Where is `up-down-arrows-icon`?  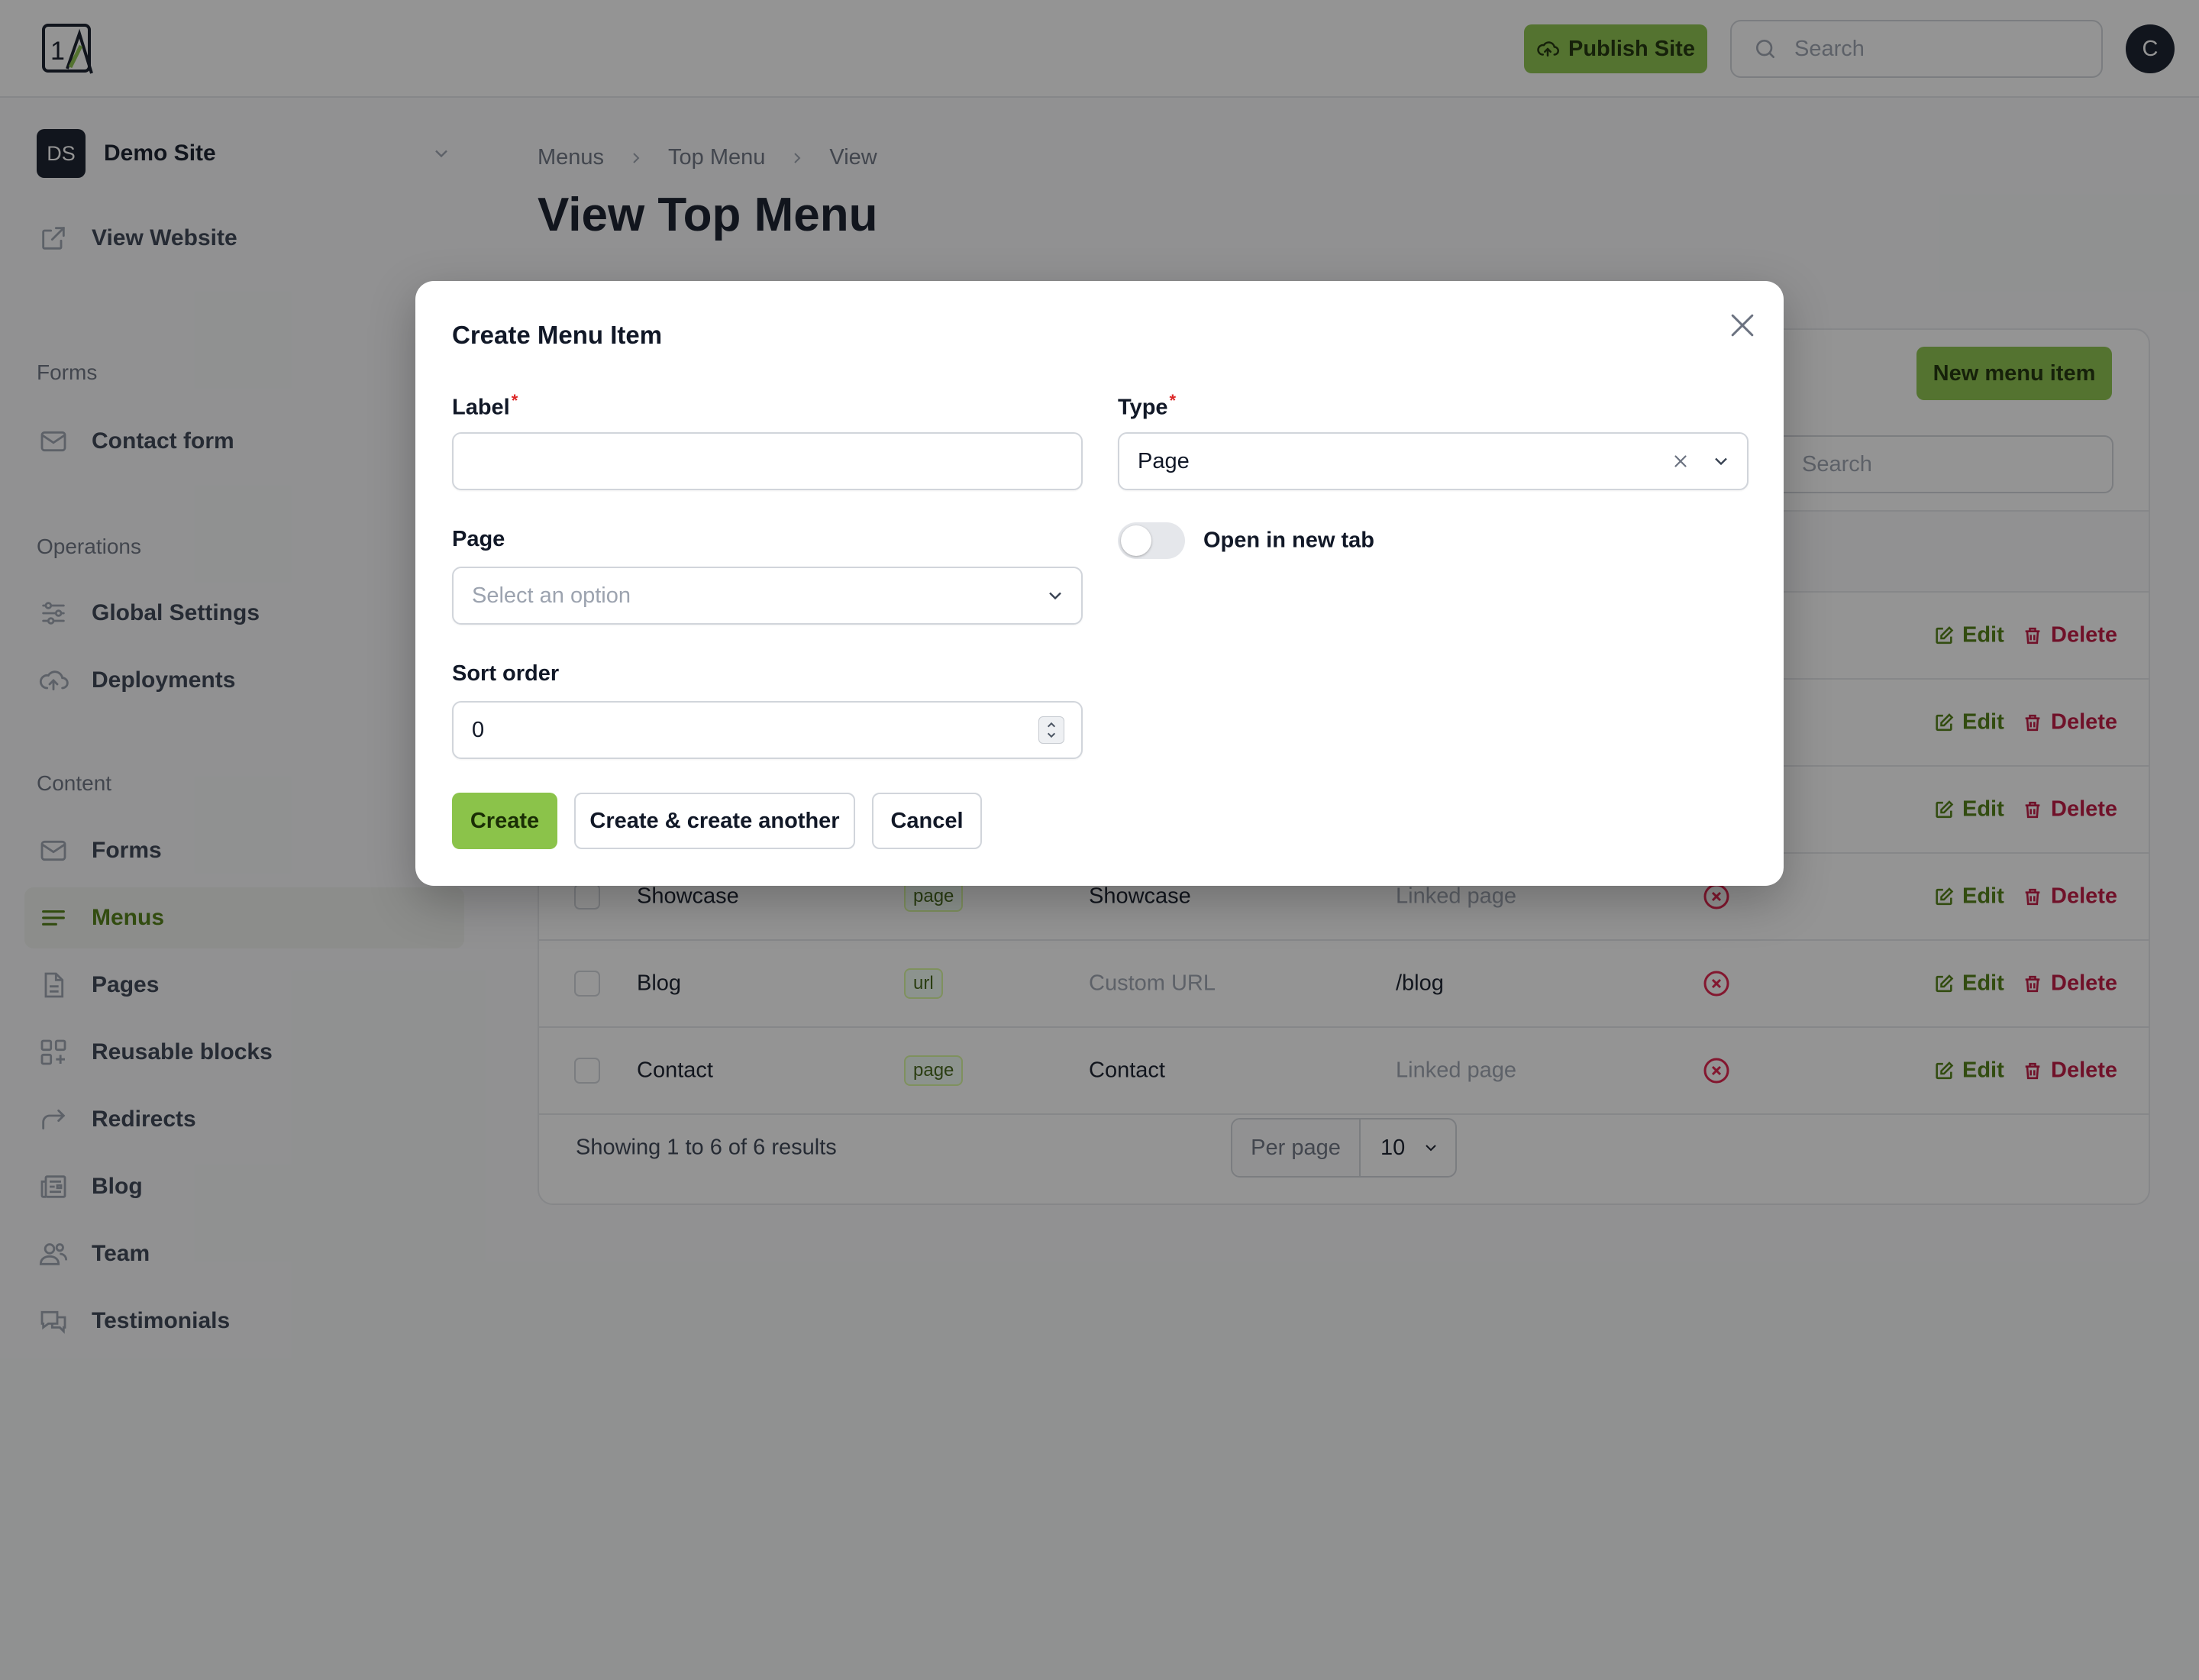
up-down-arrows-icon is located at coordinates (1051, 730).